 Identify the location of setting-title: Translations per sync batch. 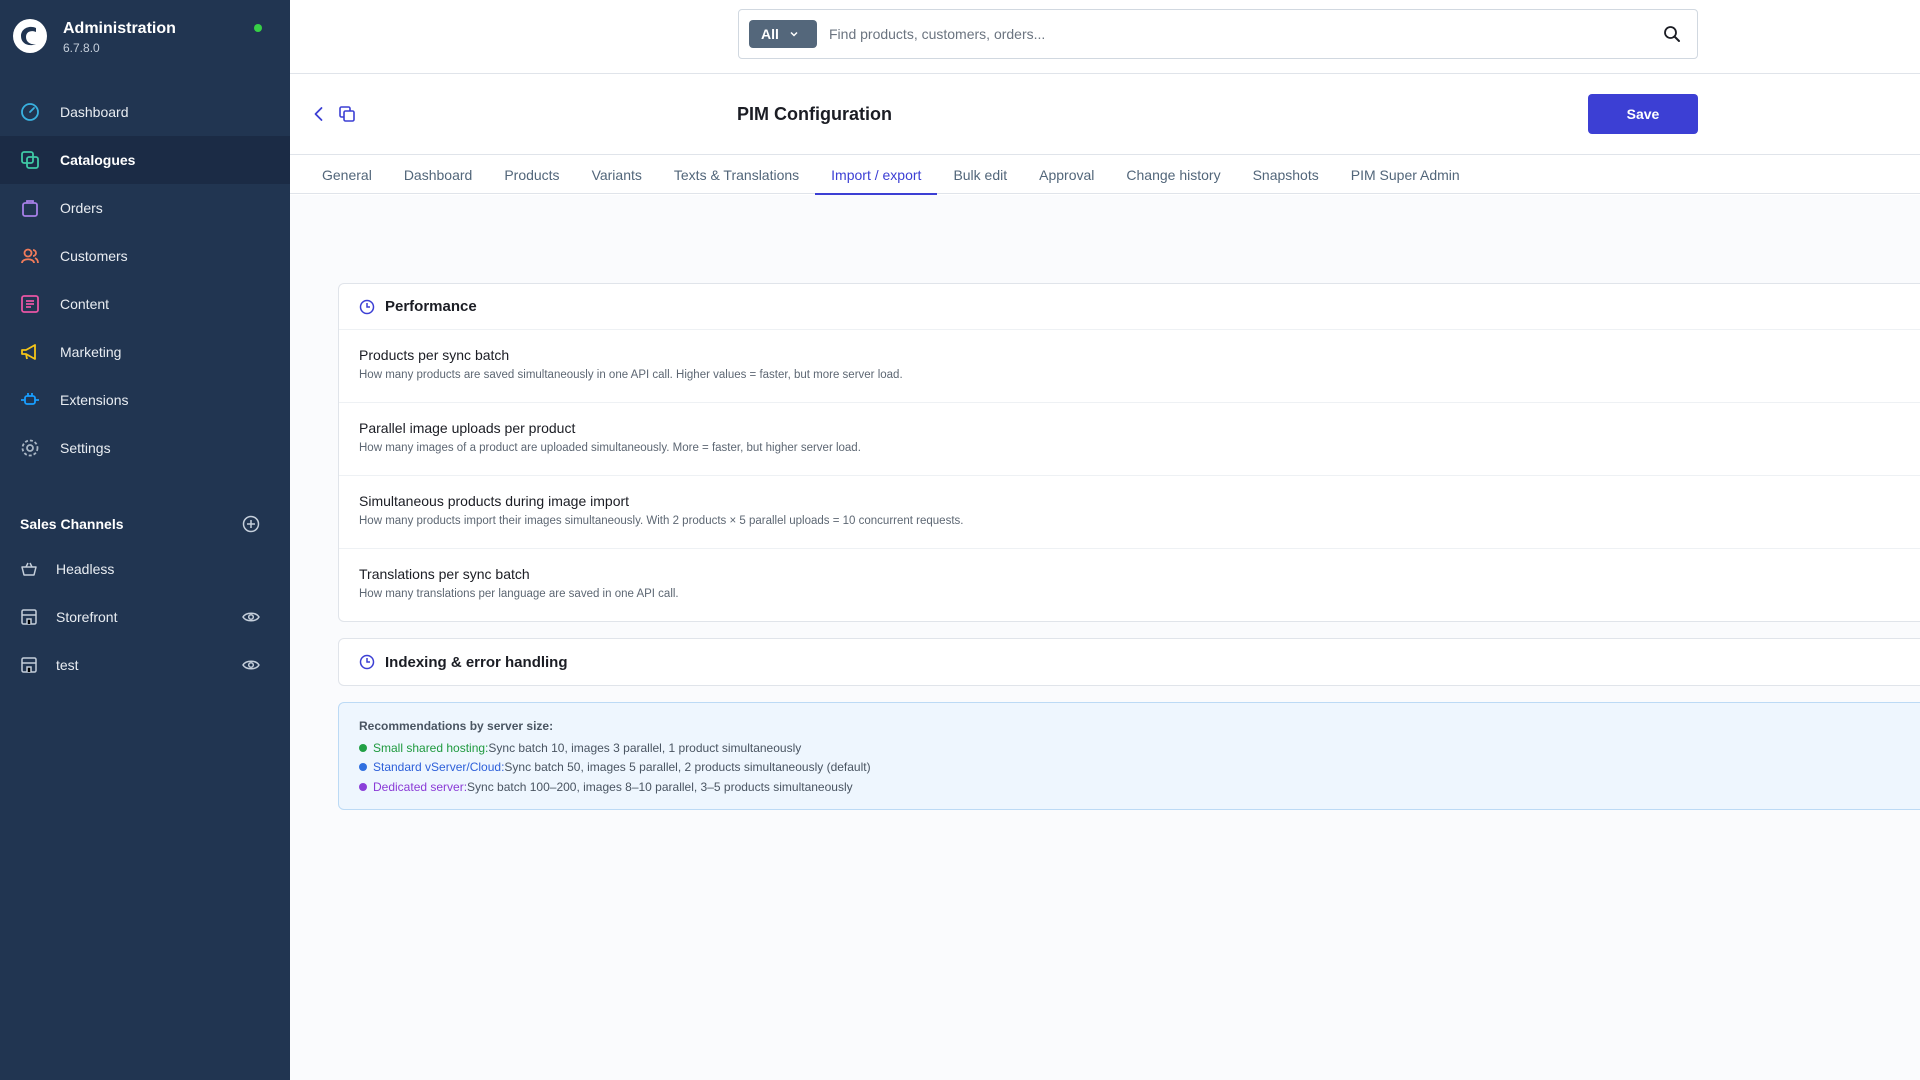
(444, 574).